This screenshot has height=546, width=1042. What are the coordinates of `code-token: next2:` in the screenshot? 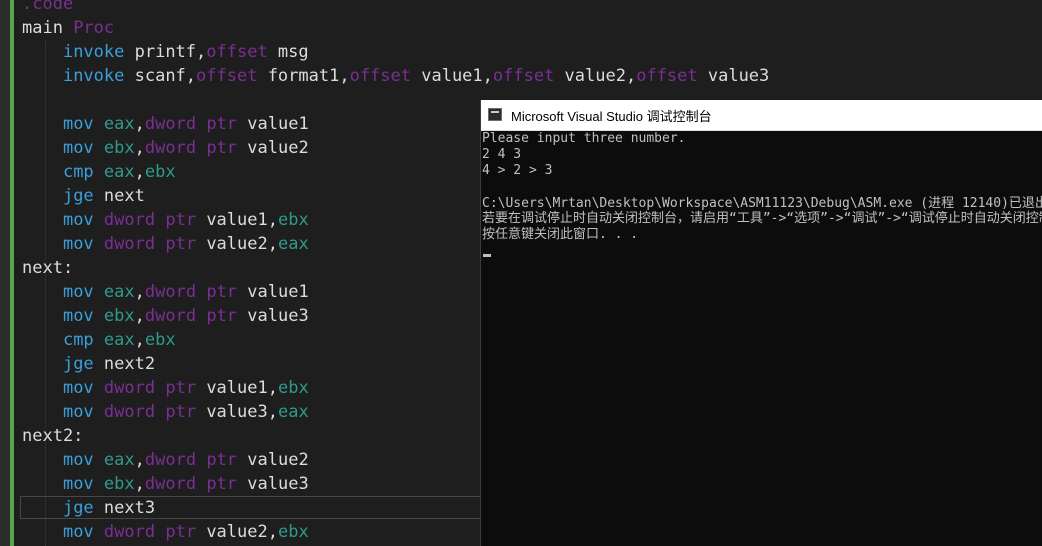 It's located at (53, 436).